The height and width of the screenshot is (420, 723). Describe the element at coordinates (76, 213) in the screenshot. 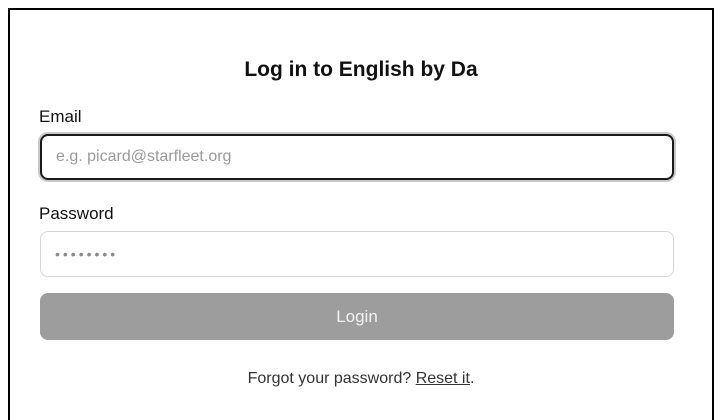

I see `password-label: Password` at that location.